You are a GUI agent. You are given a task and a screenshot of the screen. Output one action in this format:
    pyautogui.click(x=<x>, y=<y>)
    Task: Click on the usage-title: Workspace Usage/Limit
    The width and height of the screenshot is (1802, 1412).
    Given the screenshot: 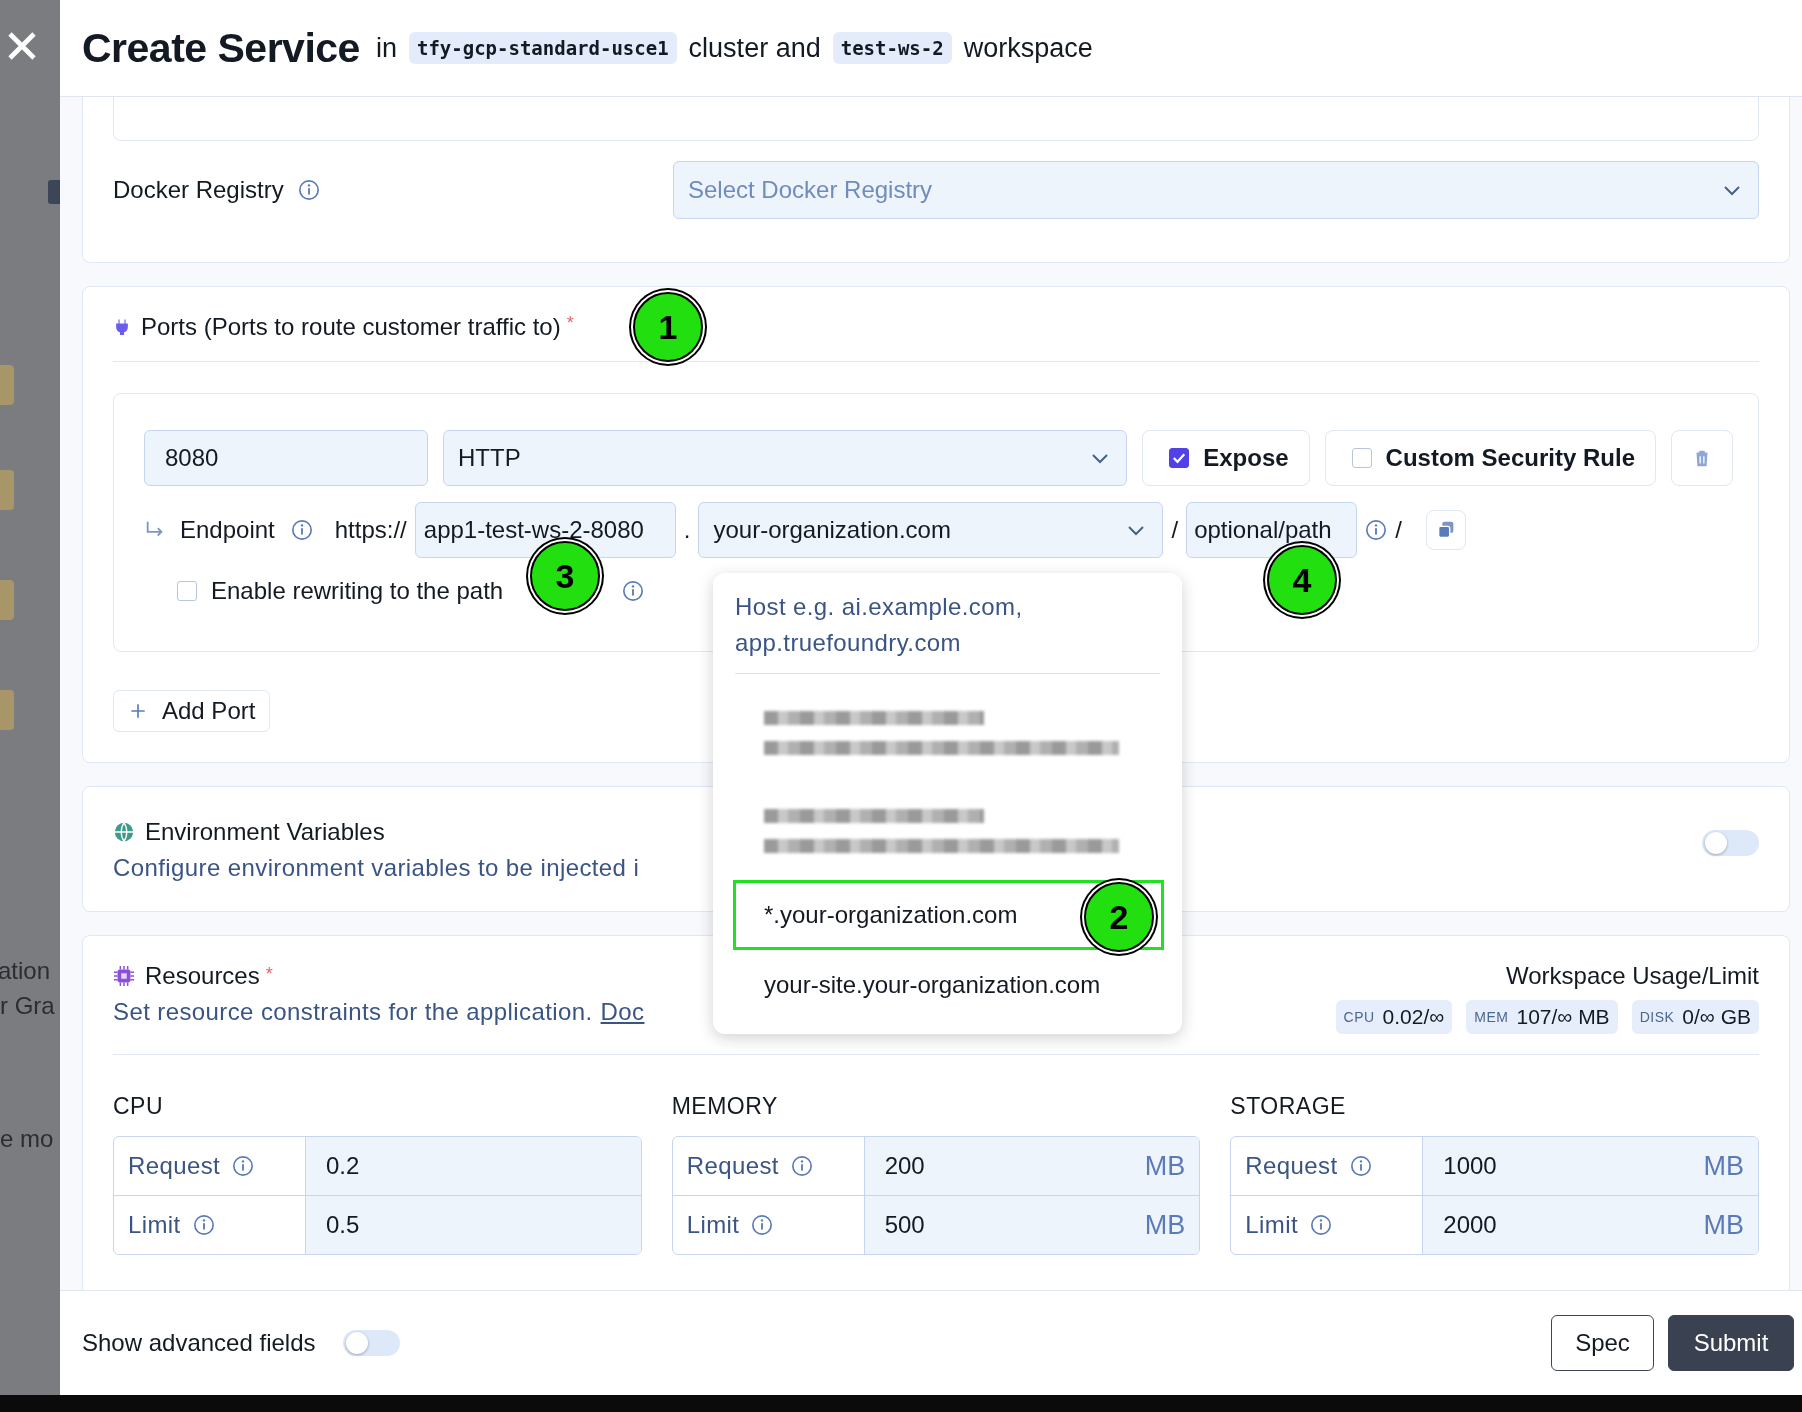 What is the action you would take?
    pyautogui.click(x=1632, y=976)
    